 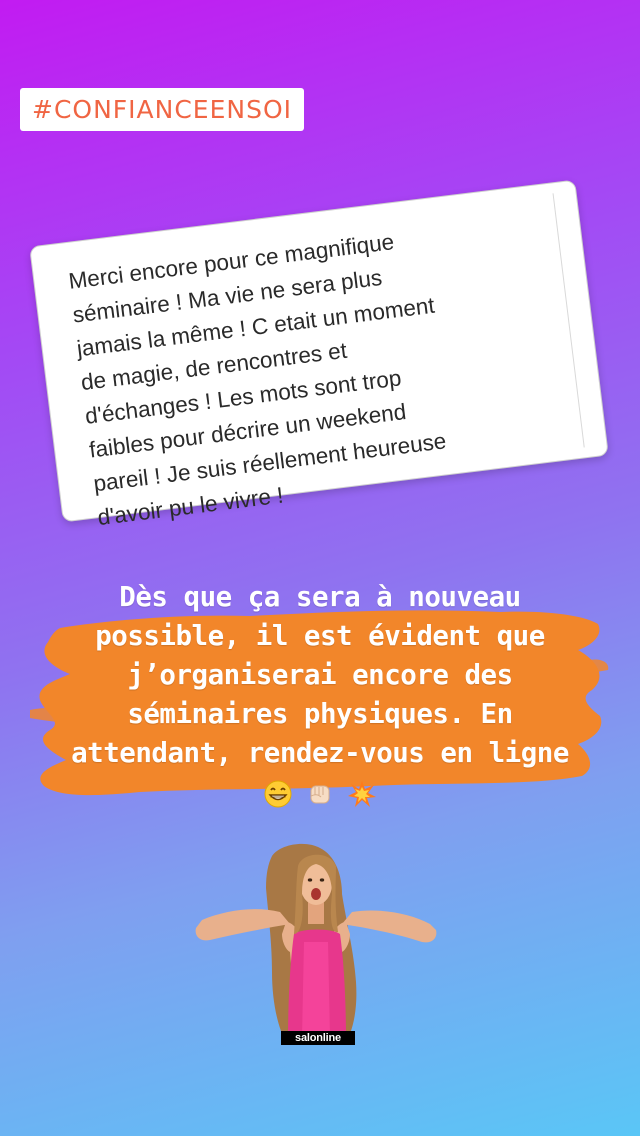 What do you see at coordinates (318, 1038) in the screenshot?
I see `gif-watermark-label: salonline` at bounding box center [318, 1038].